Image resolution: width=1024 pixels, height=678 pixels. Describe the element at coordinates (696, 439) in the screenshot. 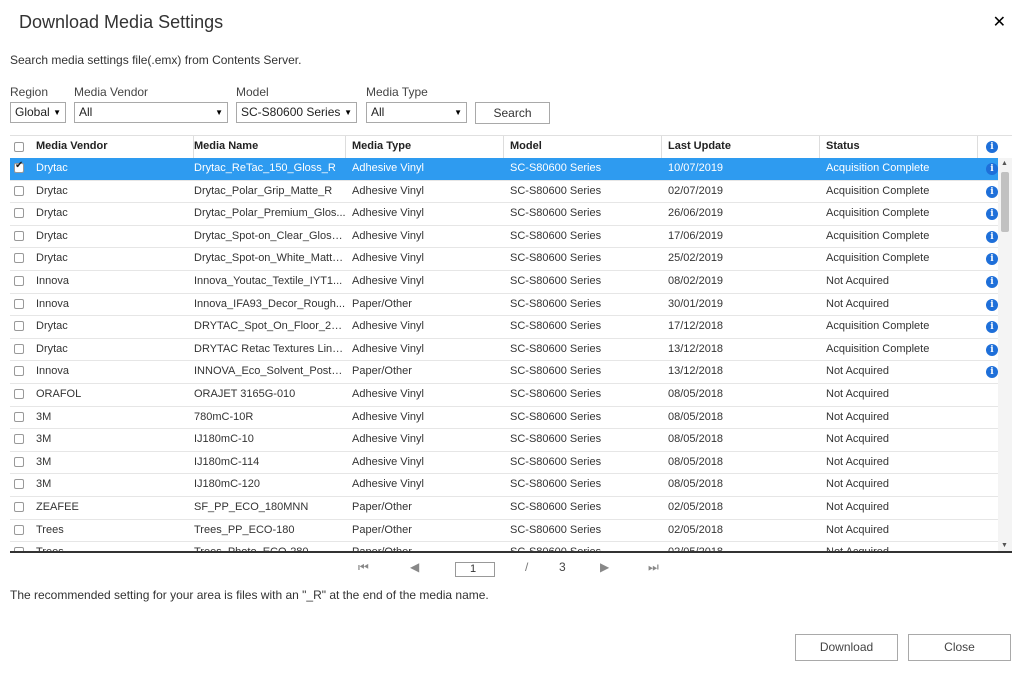

I see `cell-last-update: 08/05/2018` at that location.